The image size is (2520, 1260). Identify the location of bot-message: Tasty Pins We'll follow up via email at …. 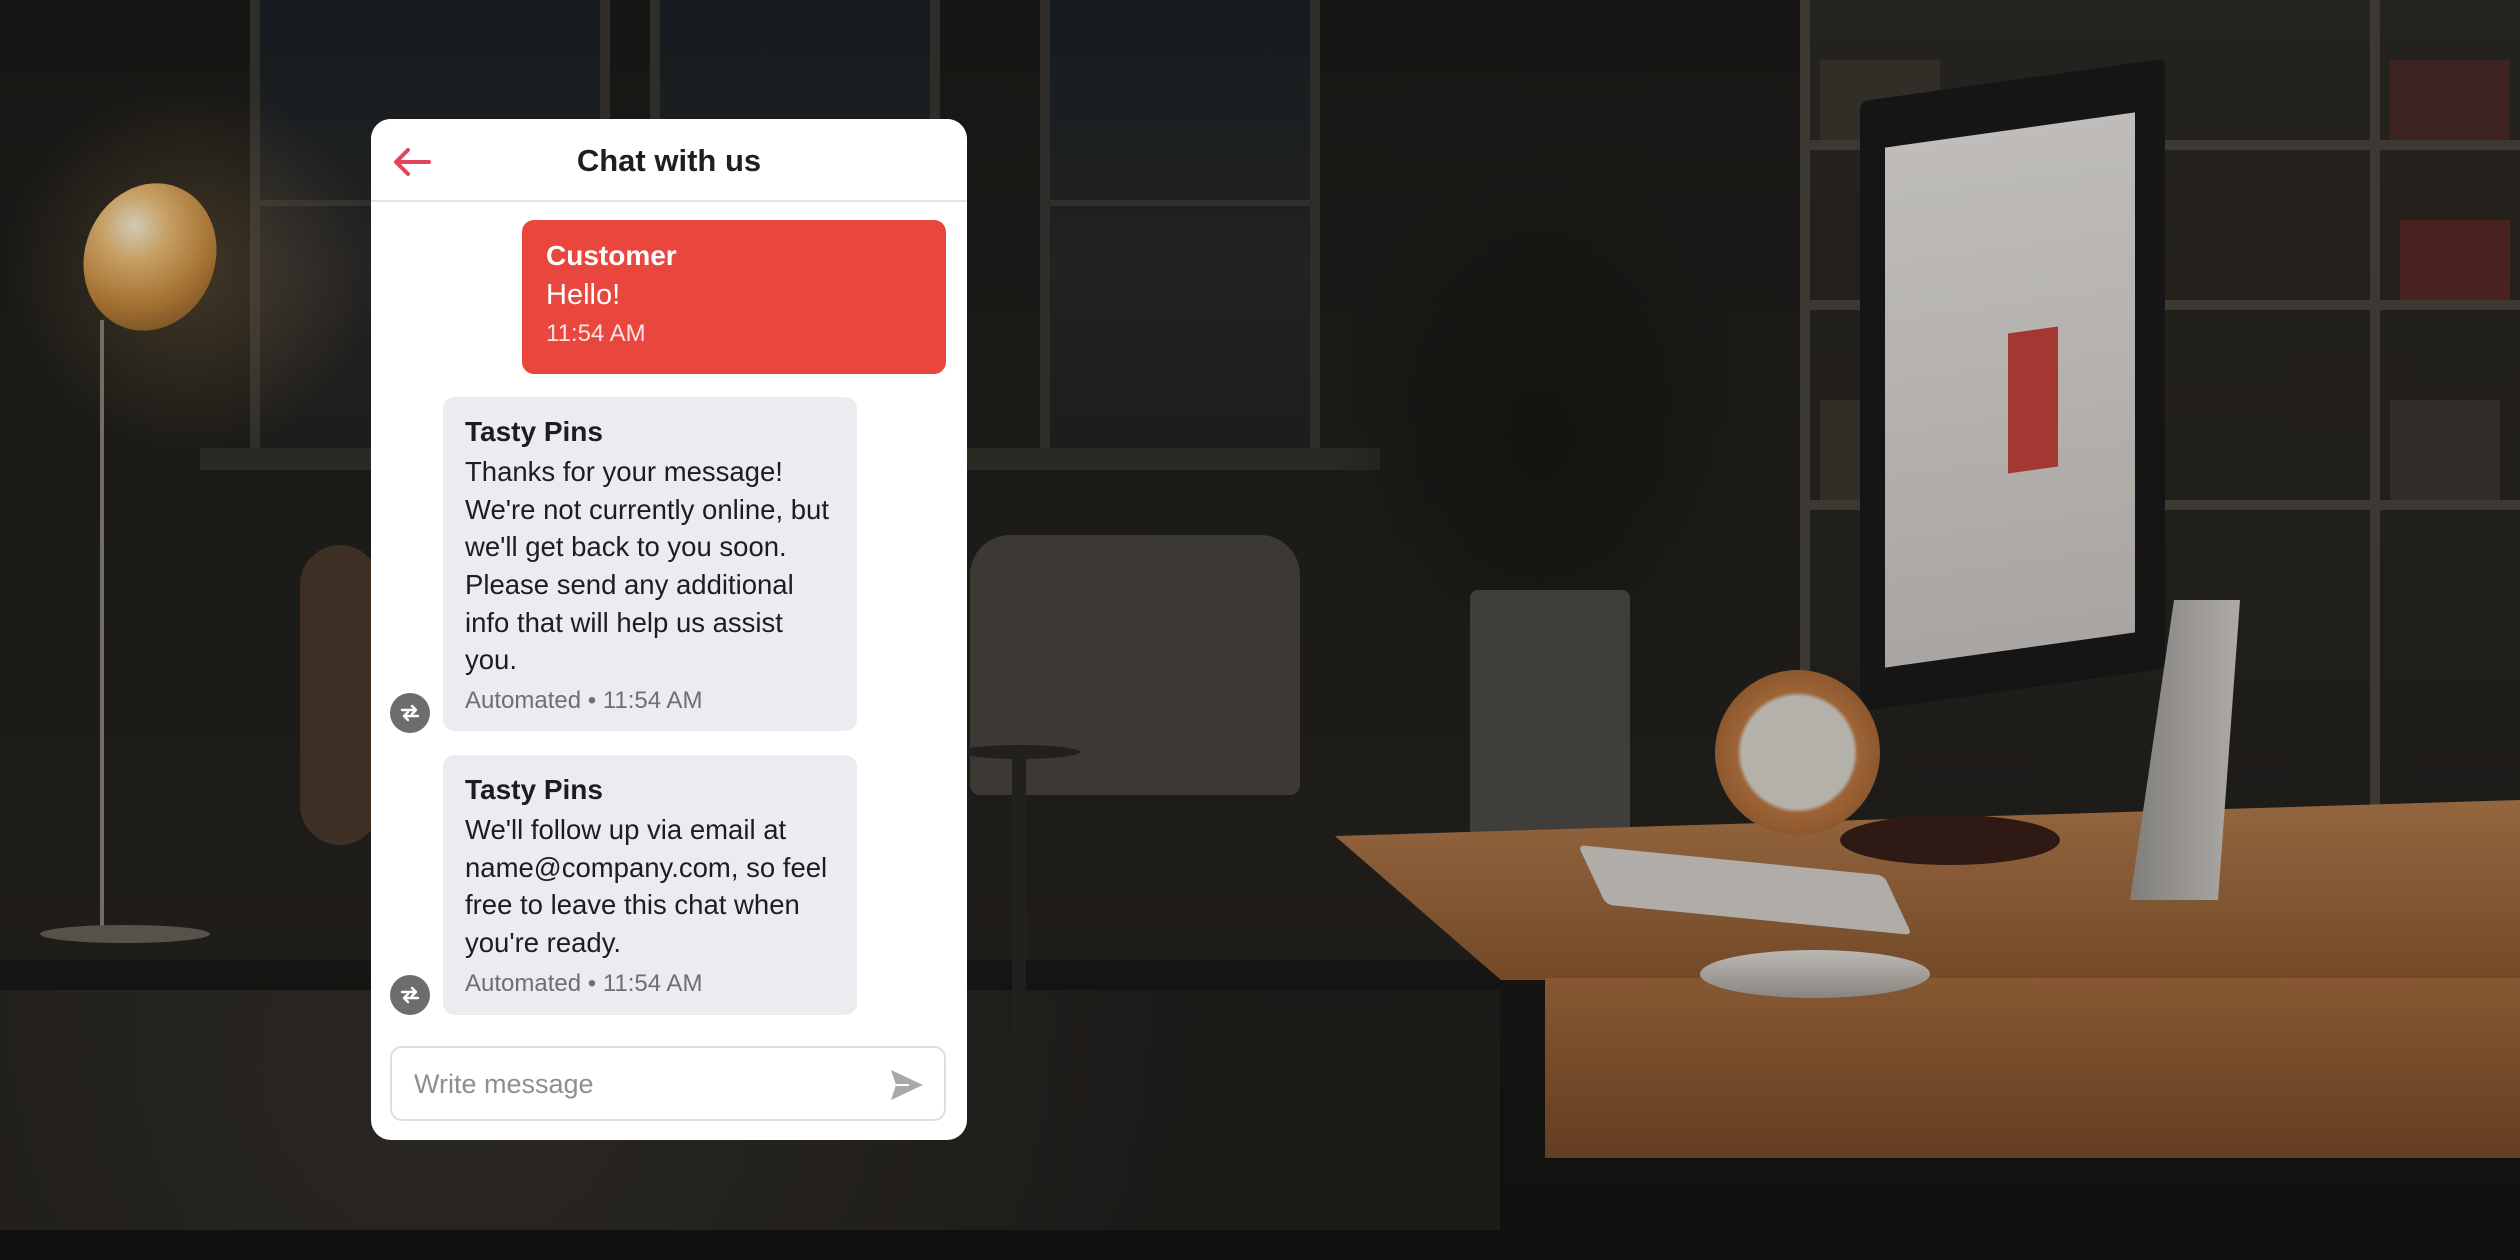
(650, 885).